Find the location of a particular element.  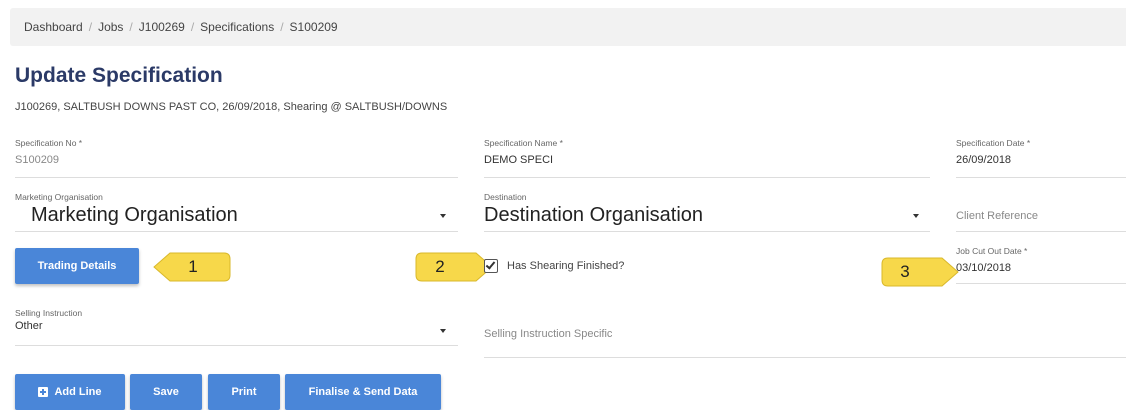

spec-date-label: Specification Date * is located at coordinates (993, 143).